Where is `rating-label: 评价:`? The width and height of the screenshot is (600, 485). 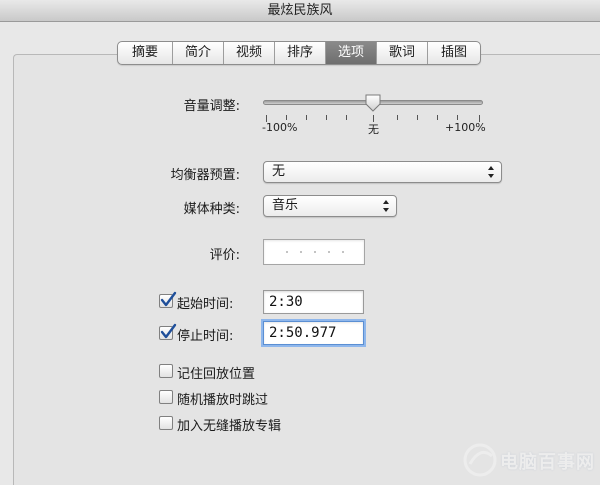 rating-label: 评价: is located at coordinates (224, 255).